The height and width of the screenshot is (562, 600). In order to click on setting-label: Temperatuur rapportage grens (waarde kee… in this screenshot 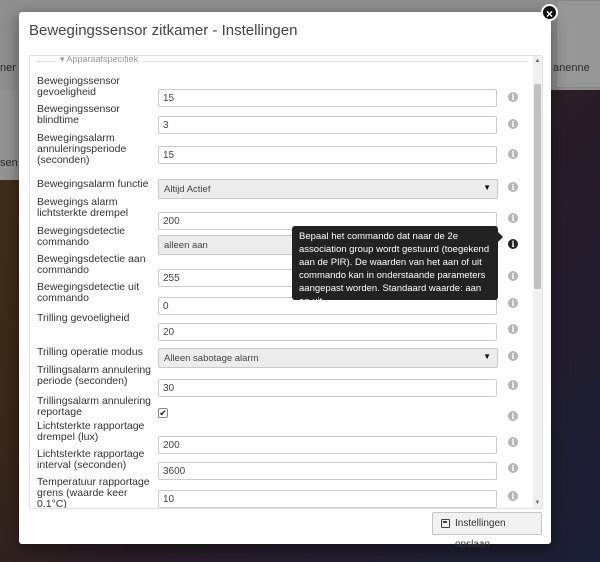, I will do `click(93, 492)`.